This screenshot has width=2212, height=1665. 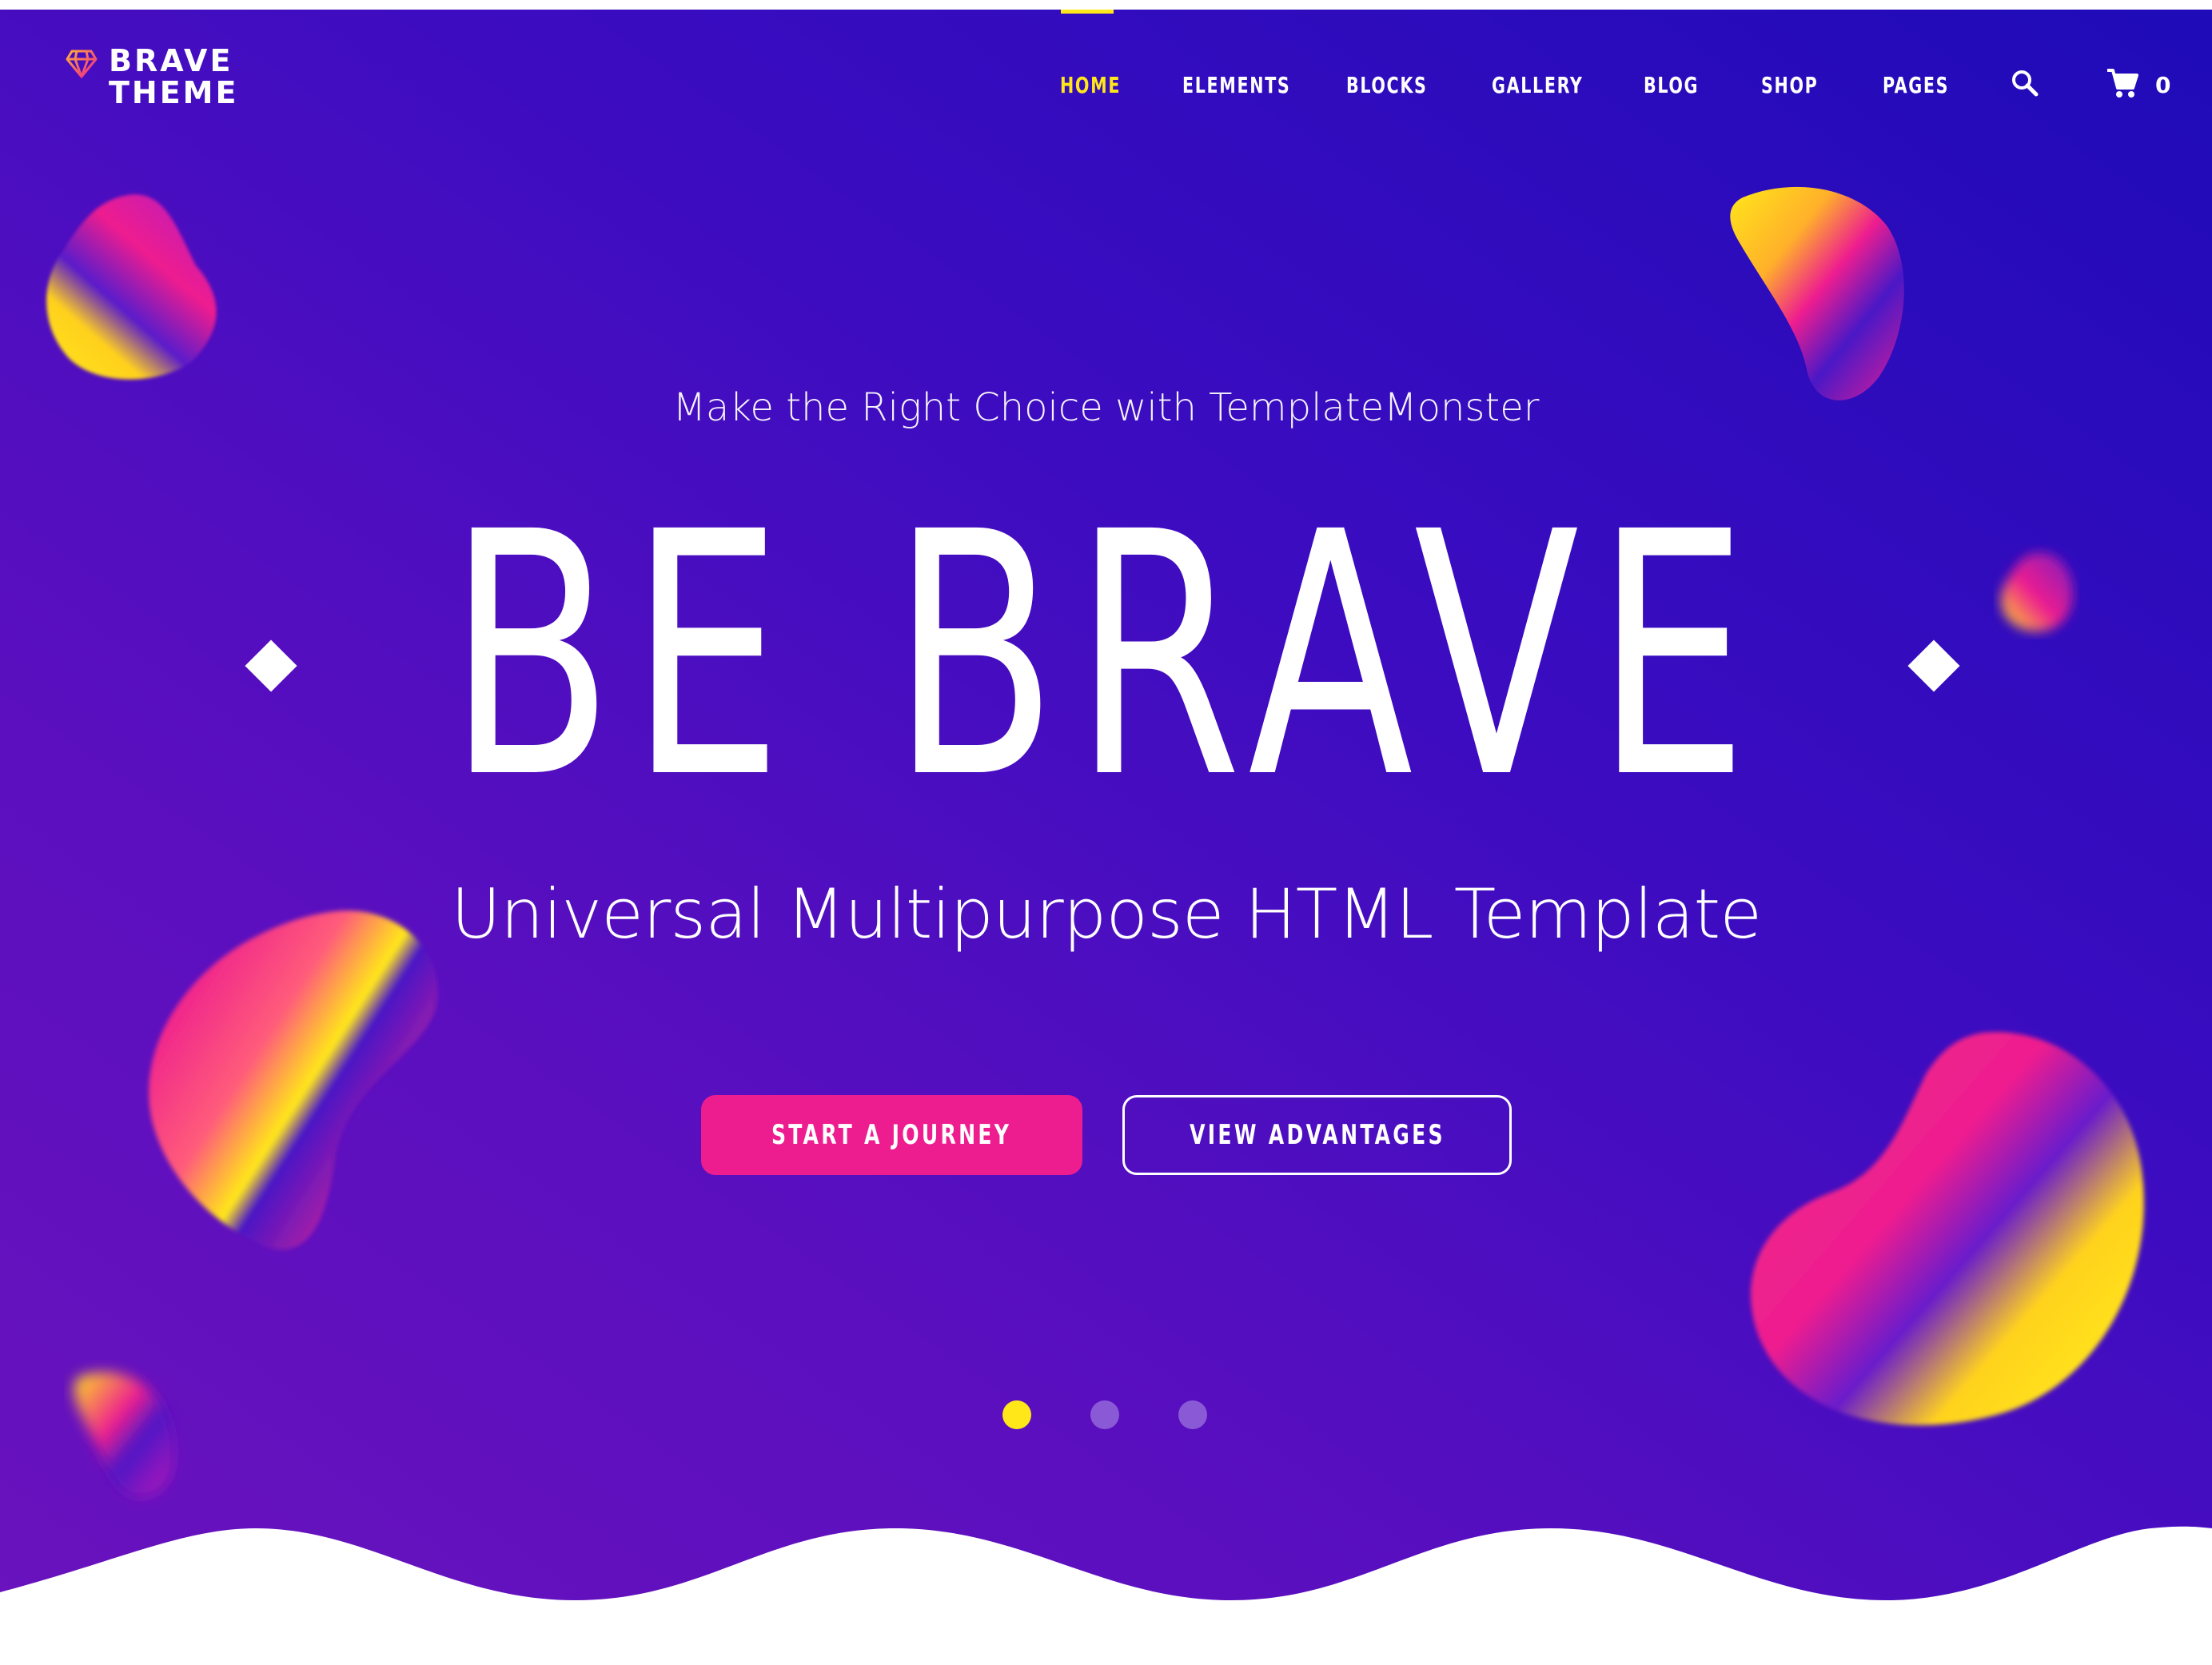 I want to click on brand-line-1: BRAVE, so click(x=171, y=60).